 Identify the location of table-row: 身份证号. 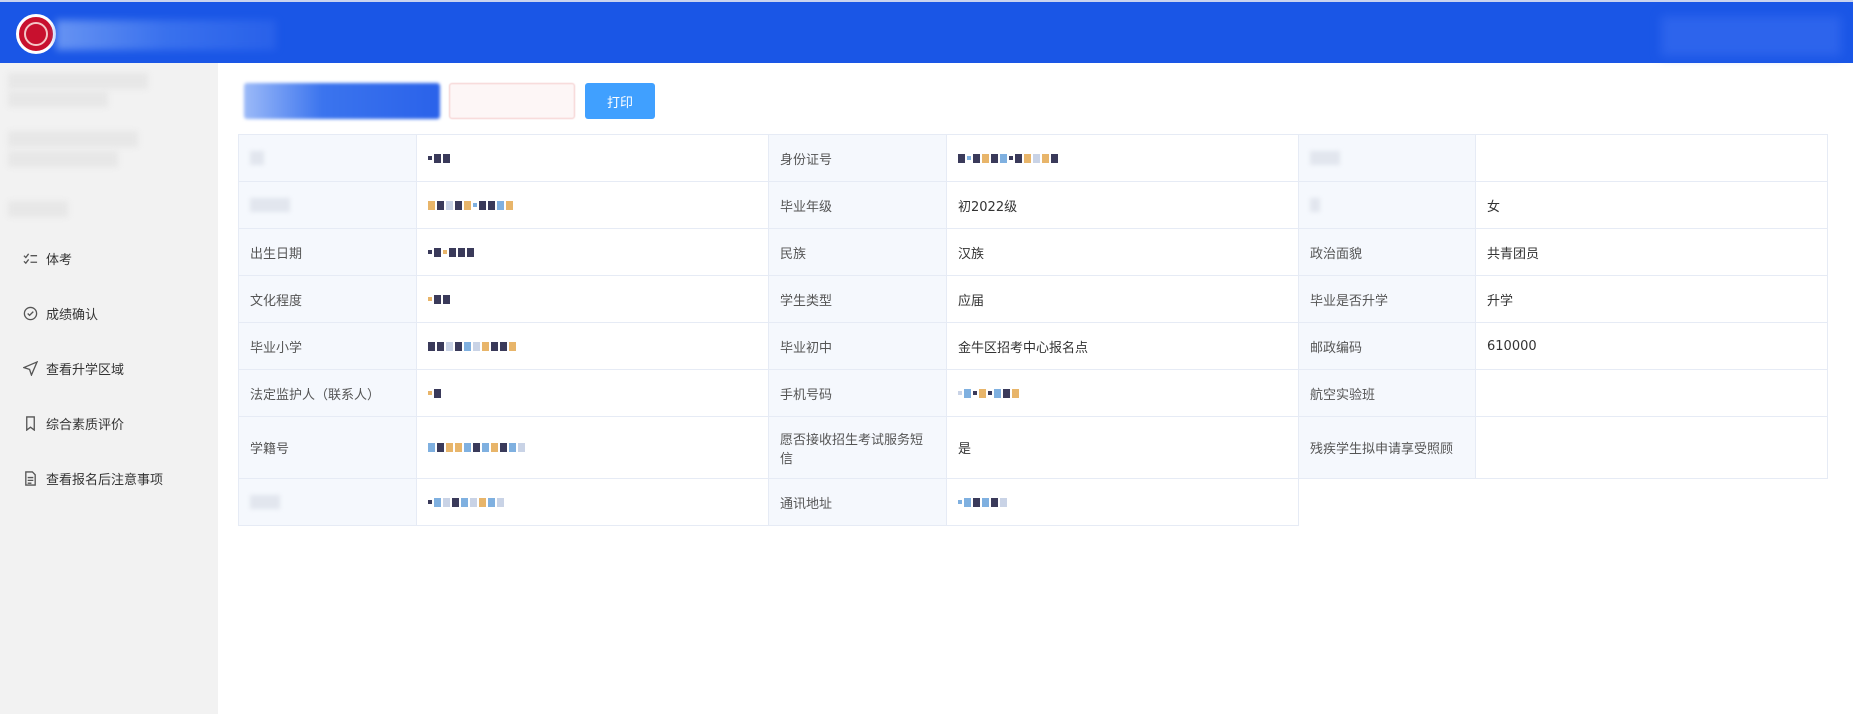
(1033, 158).